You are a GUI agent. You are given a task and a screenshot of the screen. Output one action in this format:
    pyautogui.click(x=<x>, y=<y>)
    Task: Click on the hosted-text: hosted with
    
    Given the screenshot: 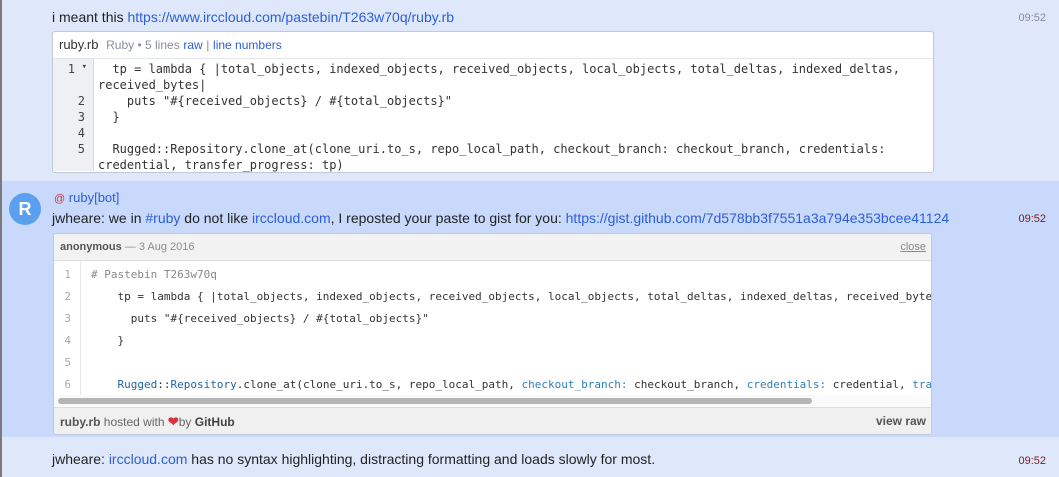 What is the action you would take?
    pyautogui.click(x=134, y=422)
    